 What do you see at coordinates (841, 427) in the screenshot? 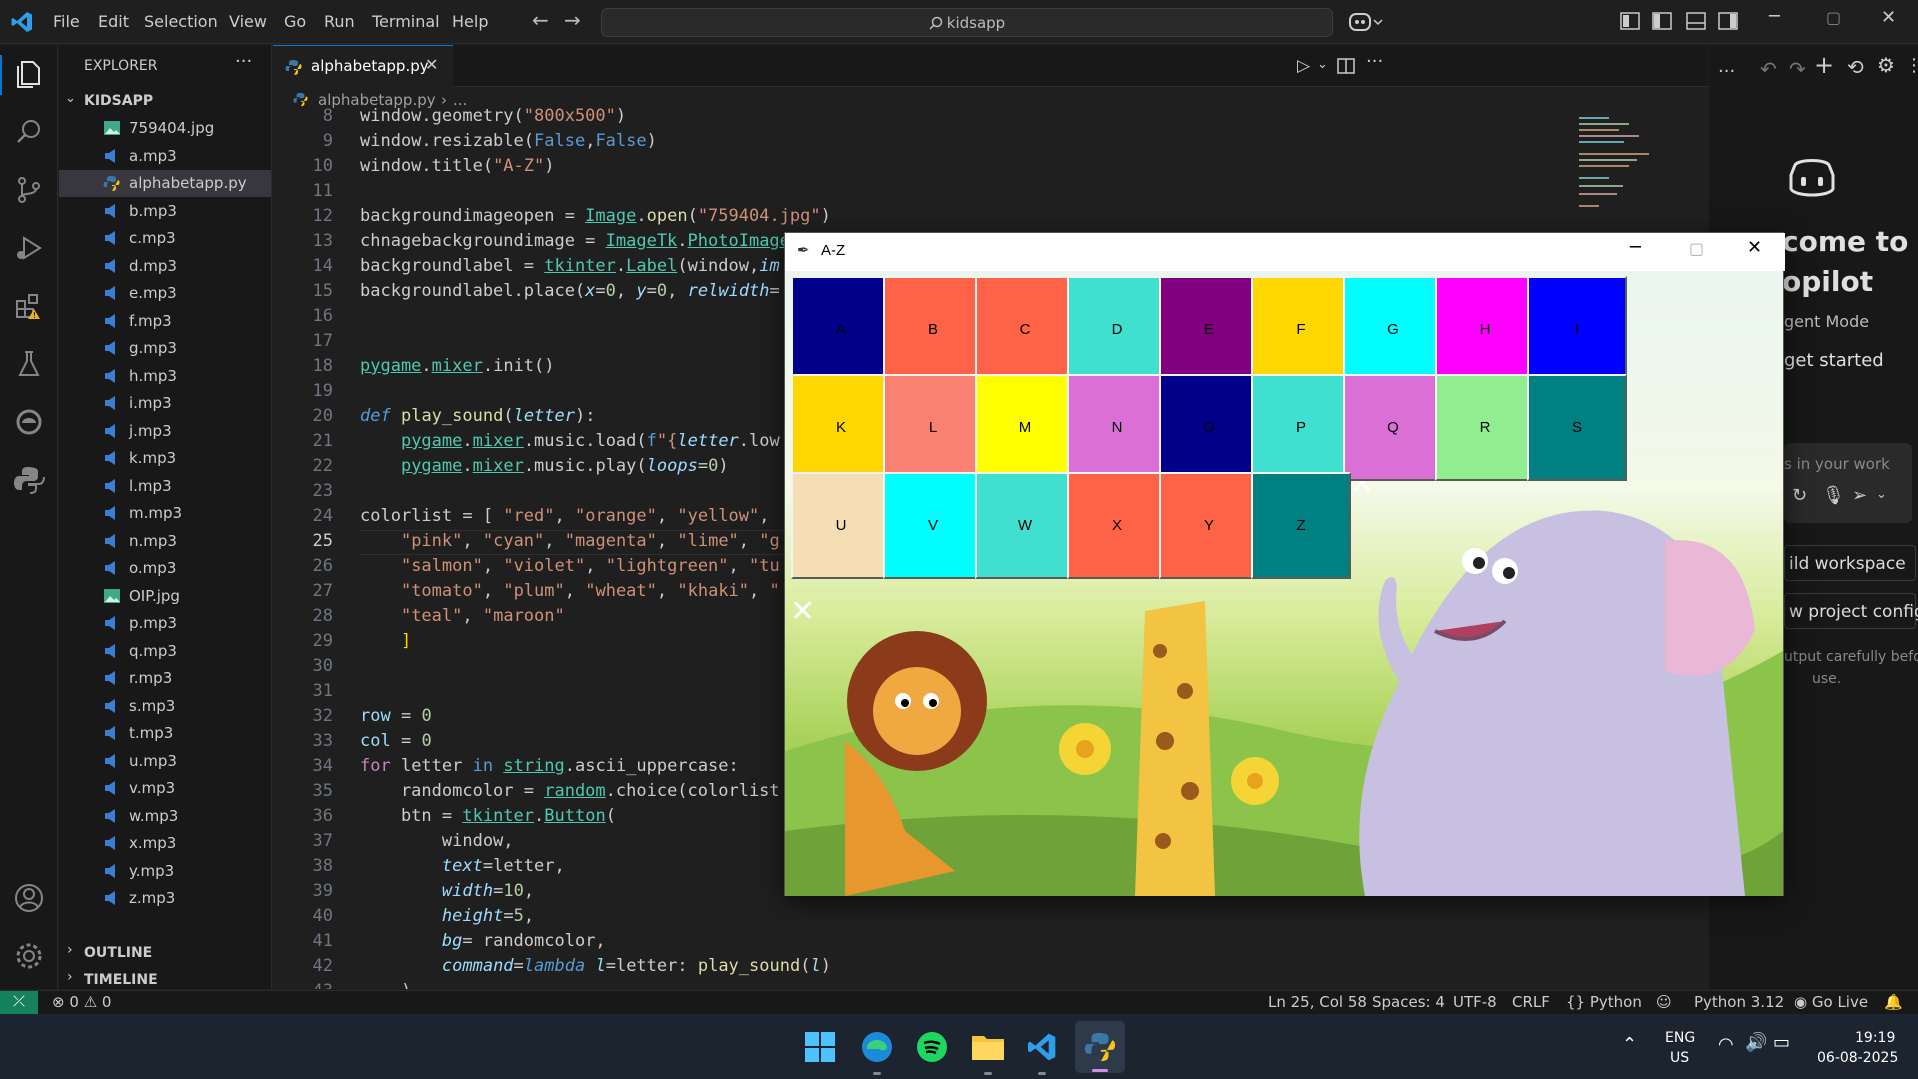
I see `letter-button-k: K` at bounding box center [841, 427].